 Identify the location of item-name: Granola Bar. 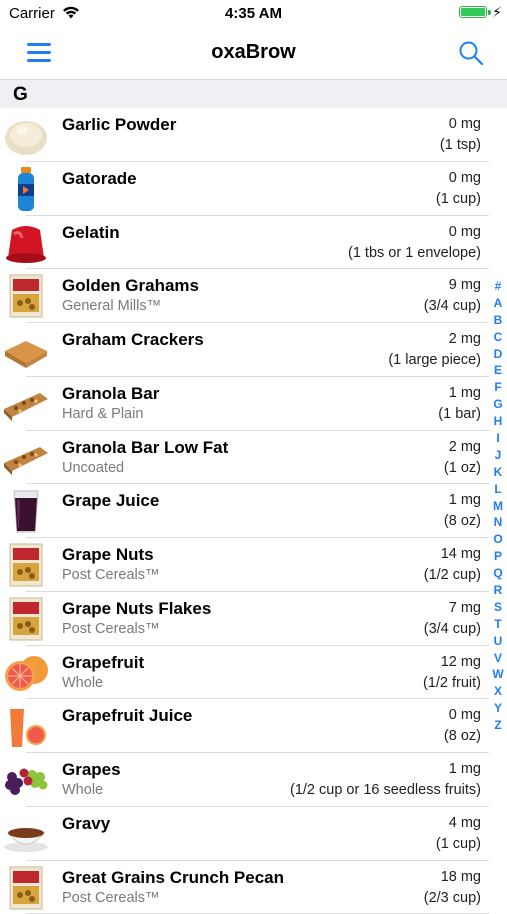
(110, 394).